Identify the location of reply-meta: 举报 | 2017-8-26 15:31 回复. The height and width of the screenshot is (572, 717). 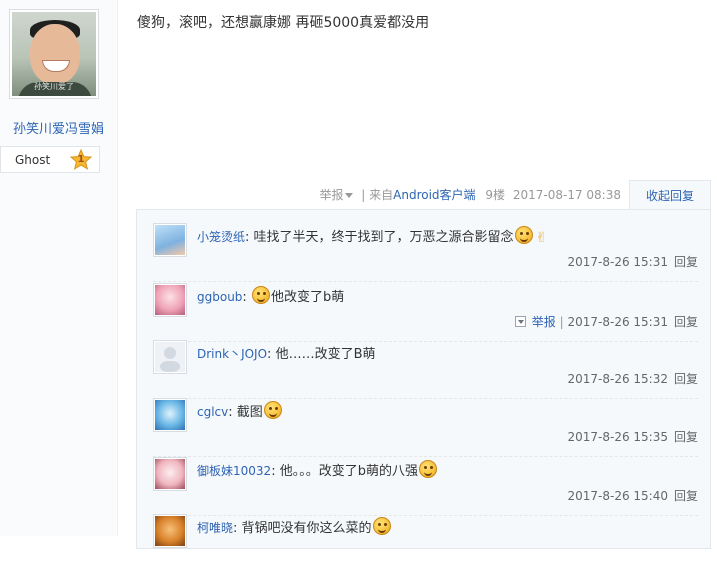
(606, 321).